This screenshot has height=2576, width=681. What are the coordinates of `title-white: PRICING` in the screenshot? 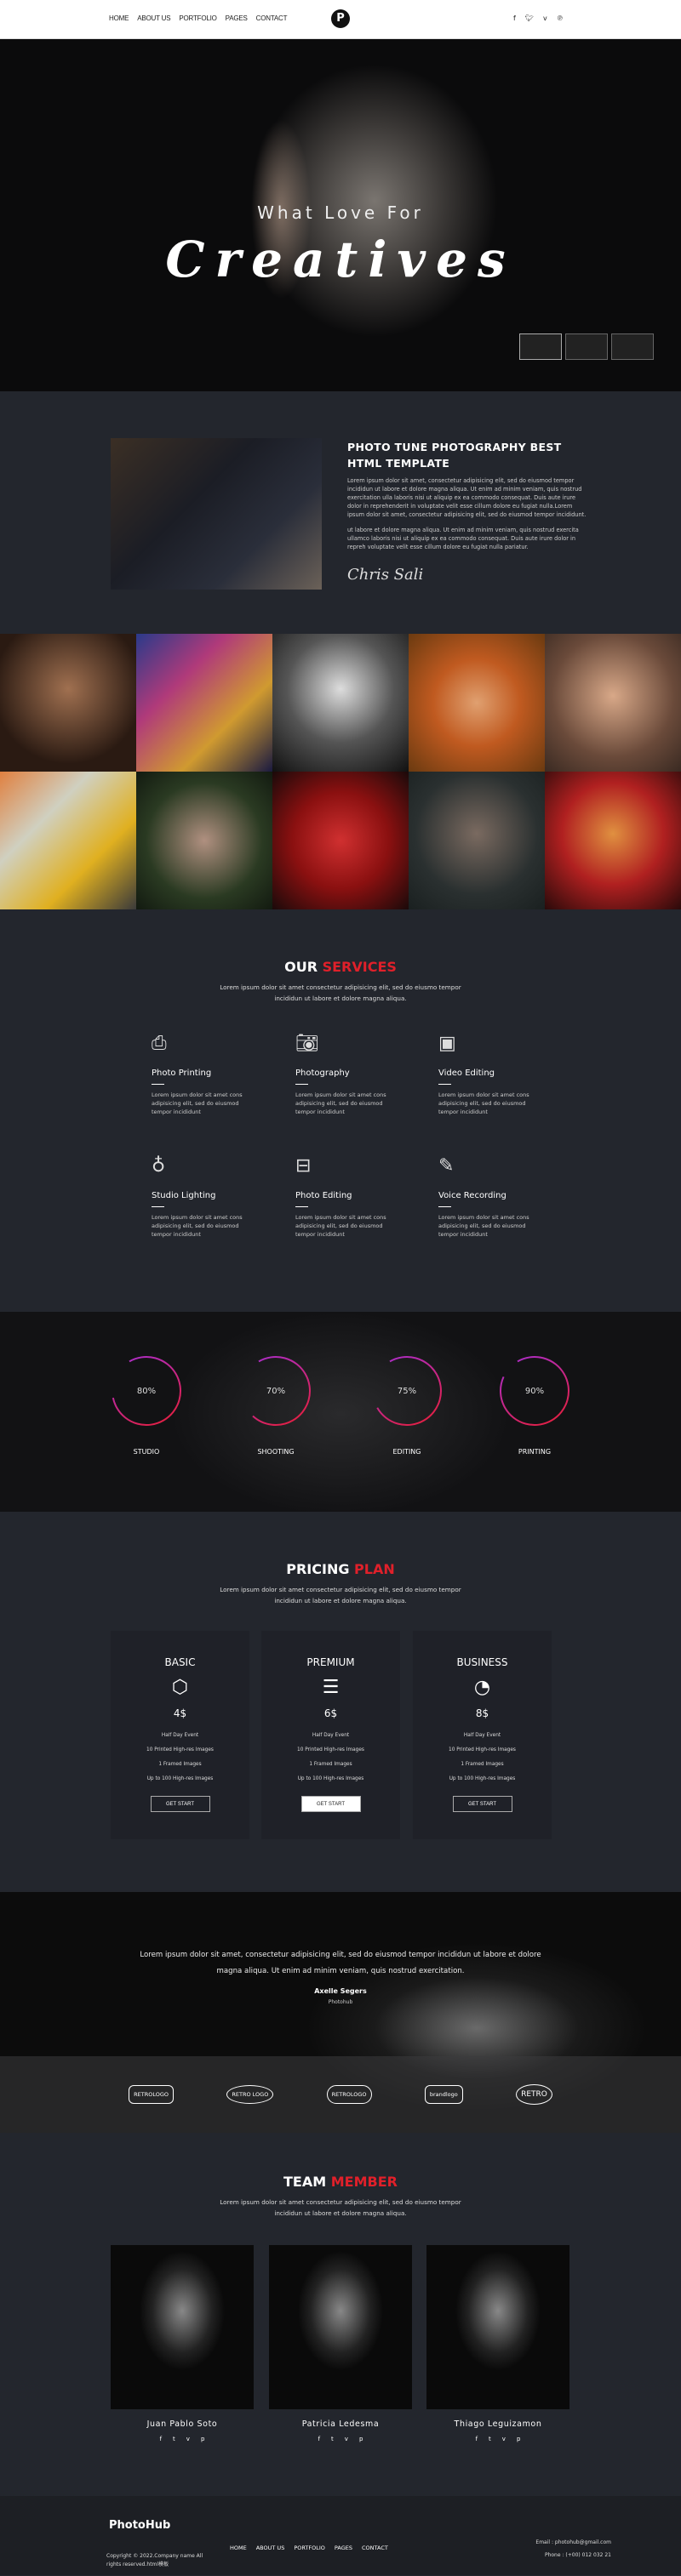 It's located at (318, 1569).